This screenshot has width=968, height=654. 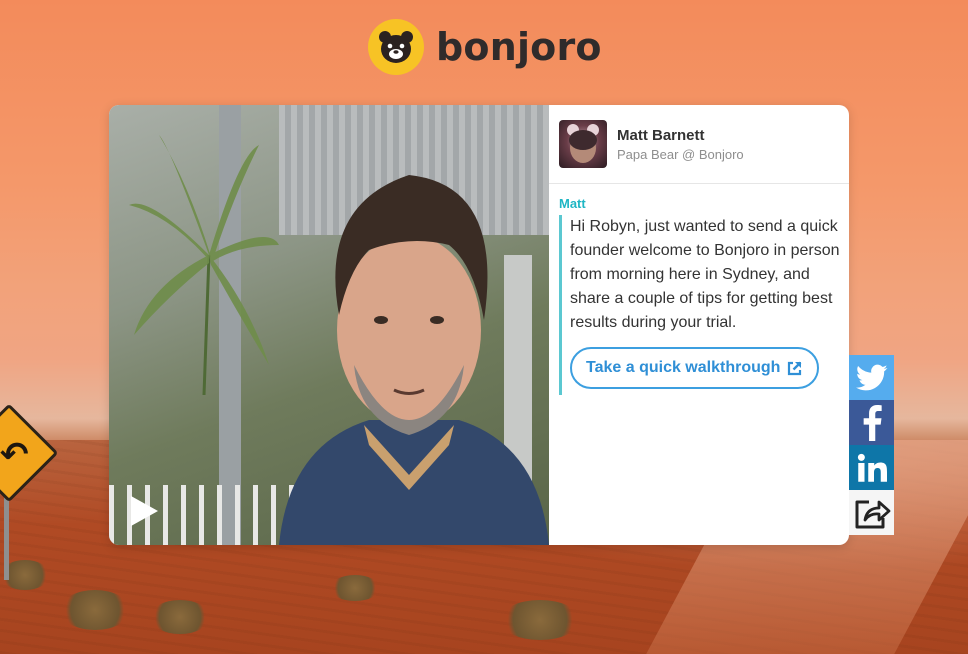 What do you see at coordinates (396, 47) in the screenshot?
I see `bear-face-icon` at bounding box center [396, 47].